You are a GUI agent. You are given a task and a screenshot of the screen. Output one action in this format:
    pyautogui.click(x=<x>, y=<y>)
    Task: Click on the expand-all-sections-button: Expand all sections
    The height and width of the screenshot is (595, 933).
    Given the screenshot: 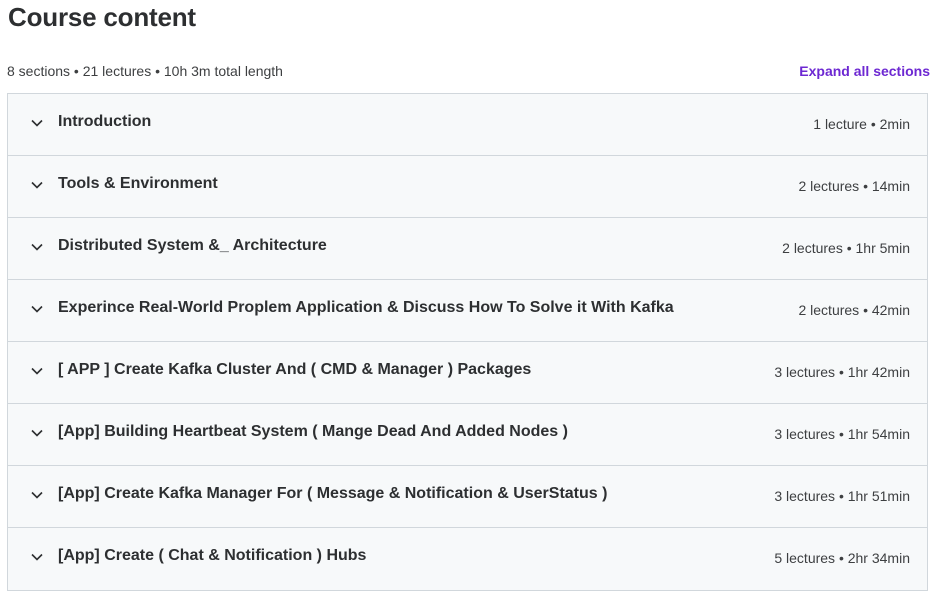 What is the action you would take?
    pyautogui.click(x=864, y=71)
    